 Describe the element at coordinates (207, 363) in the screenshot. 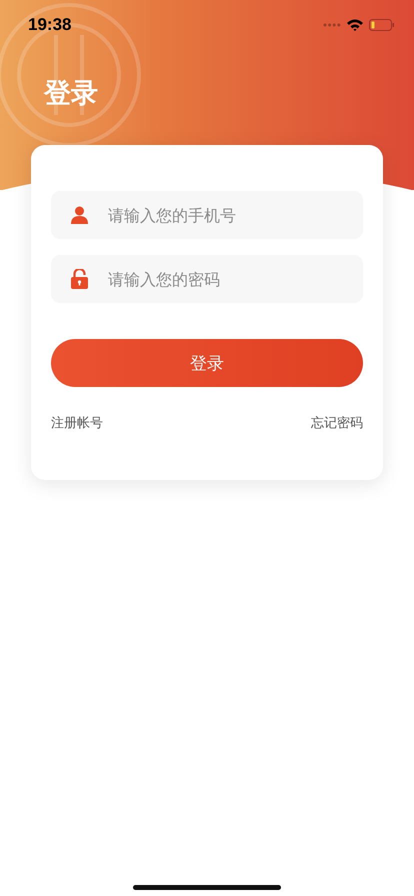

I see `login-button: 登录` at that location.